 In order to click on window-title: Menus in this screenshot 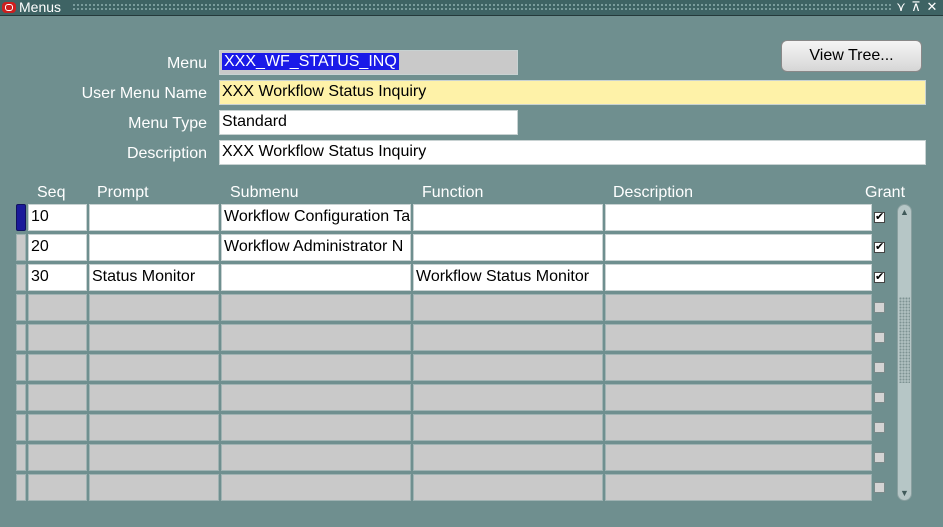, I will do `click(40, 7)`.